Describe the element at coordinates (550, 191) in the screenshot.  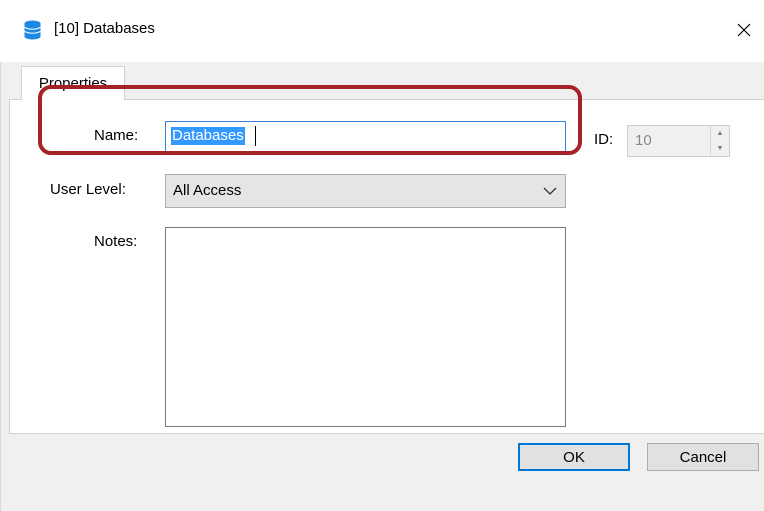
I see `chevron-down-icon` at that location.